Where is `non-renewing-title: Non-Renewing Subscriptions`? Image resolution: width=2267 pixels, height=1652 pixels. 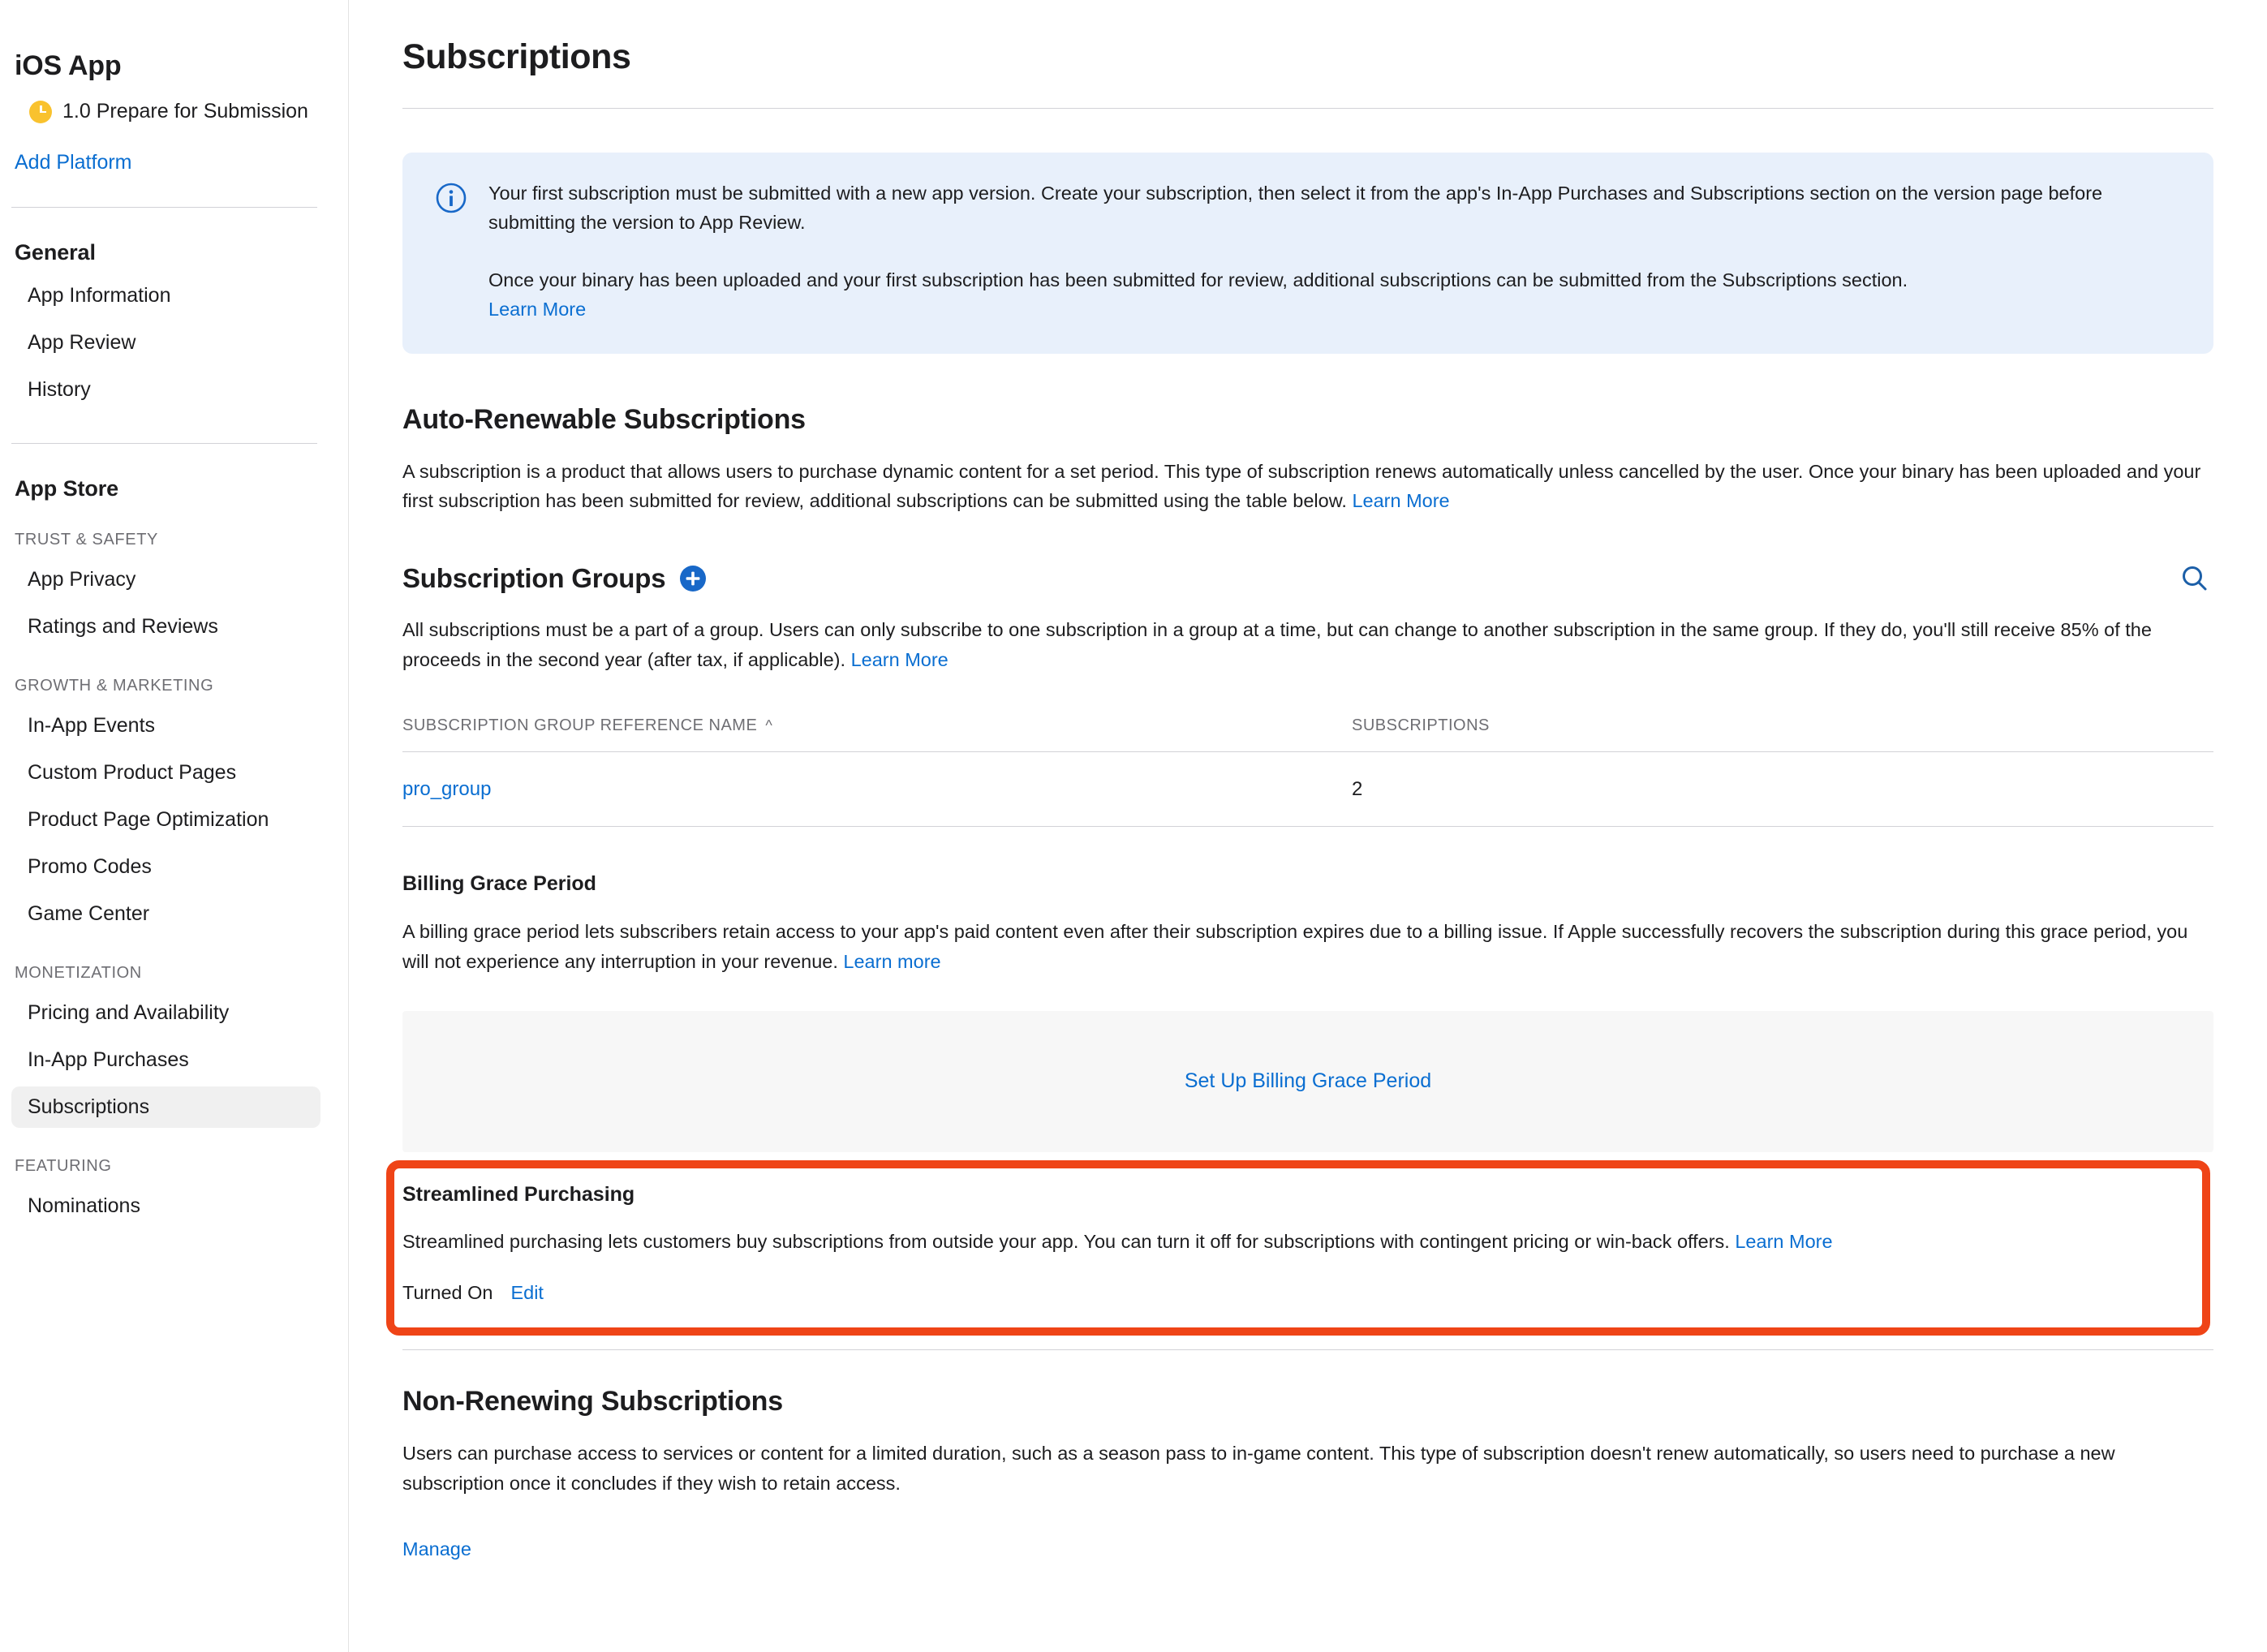 non-renewing-title: Non-Renewing Subscriptions is located at coordinates (592, 1401).